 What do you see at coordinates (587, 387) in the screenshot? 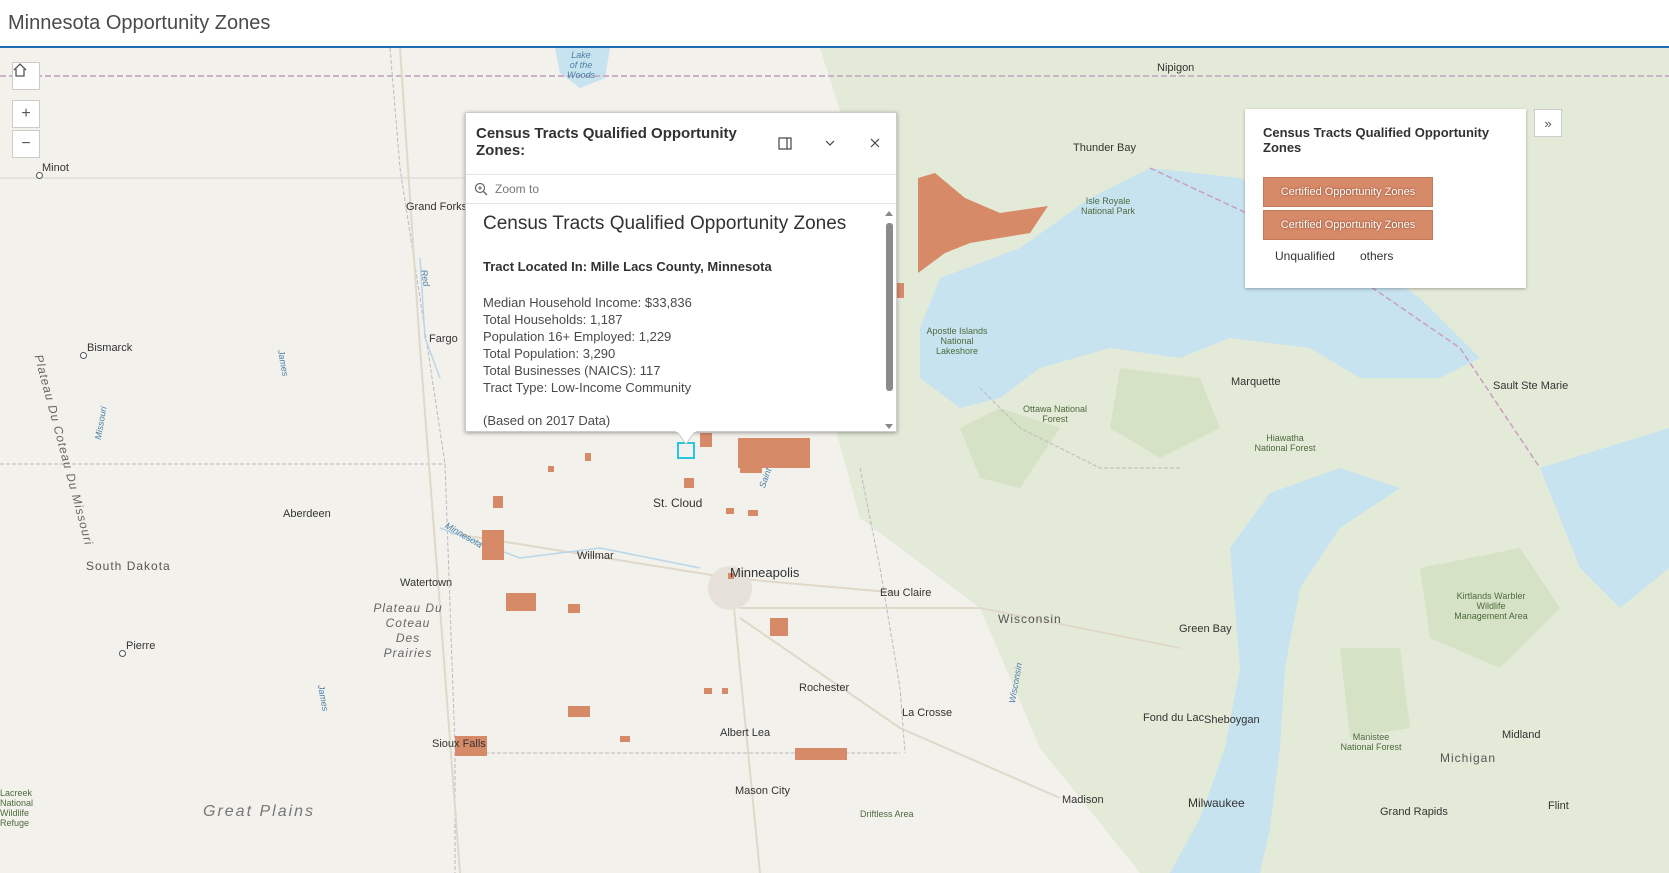
I see `field-row: Tract Type: Low-Income Community` at bounding box center [587, 387].